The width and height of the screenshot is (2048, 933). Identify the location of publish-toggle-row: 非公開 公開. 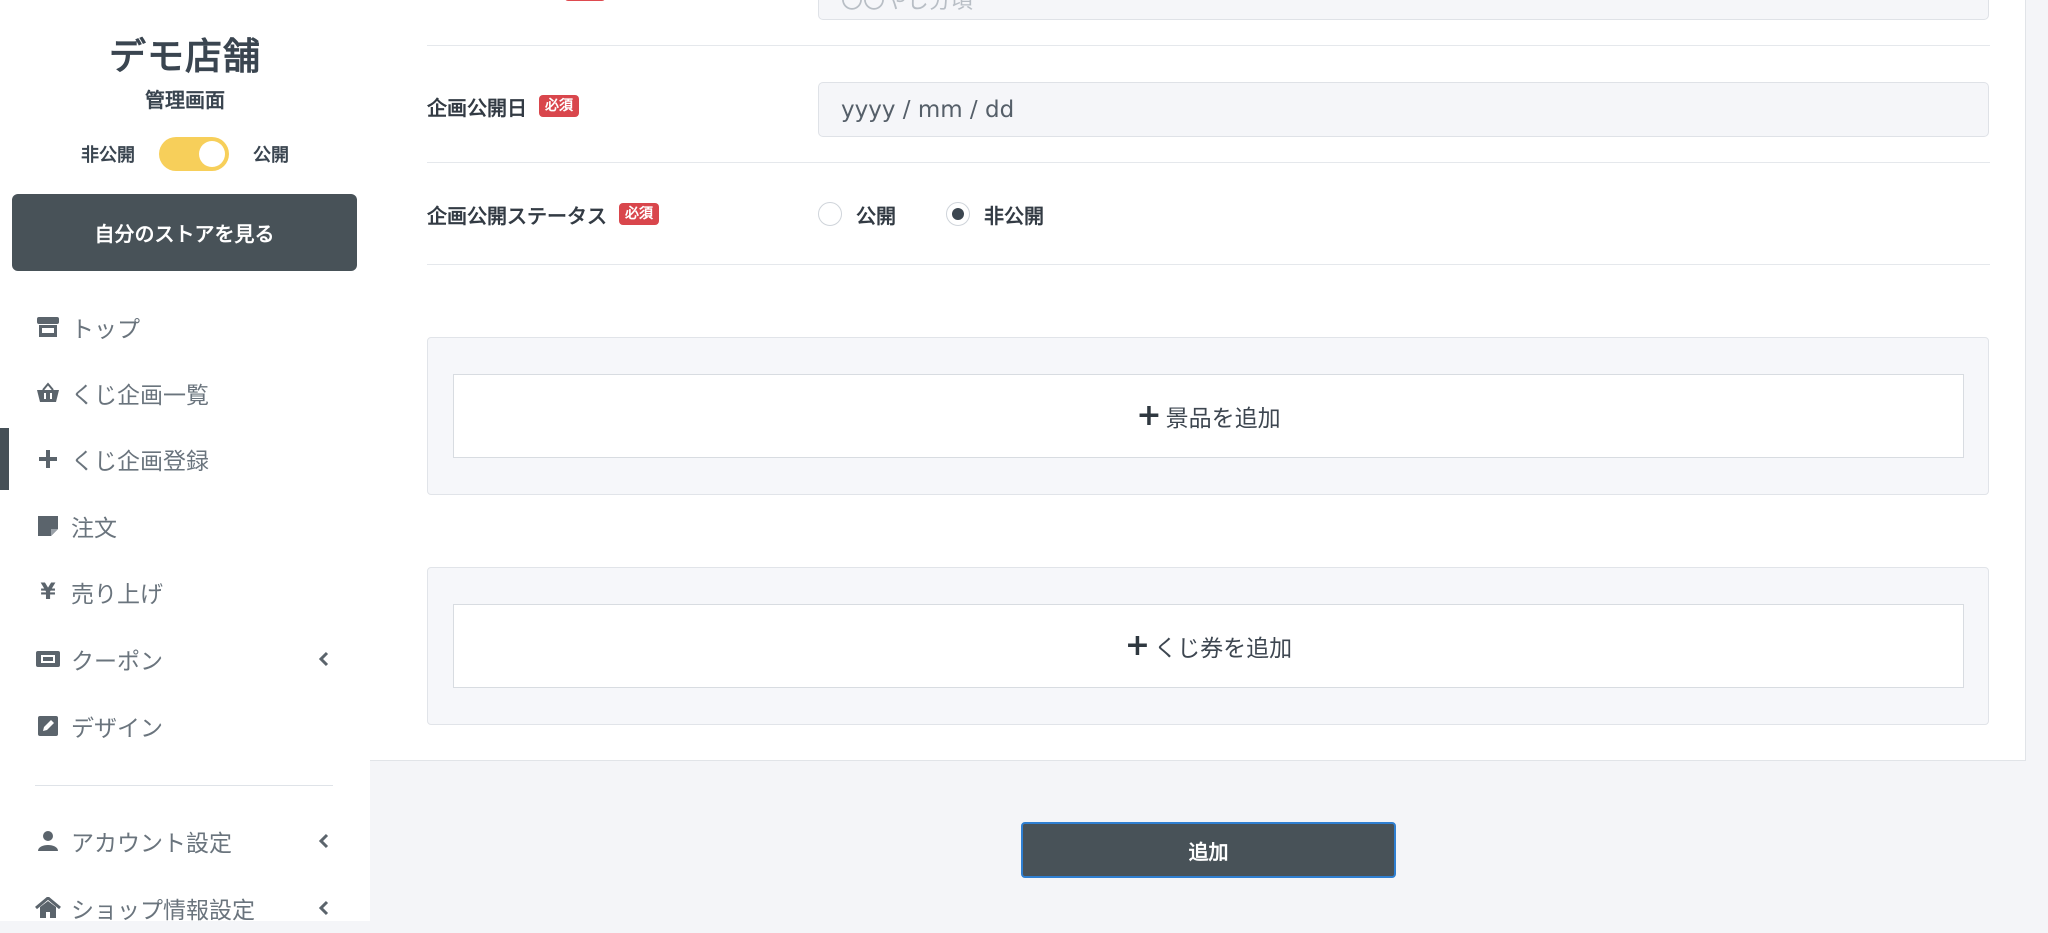
(185, 154).